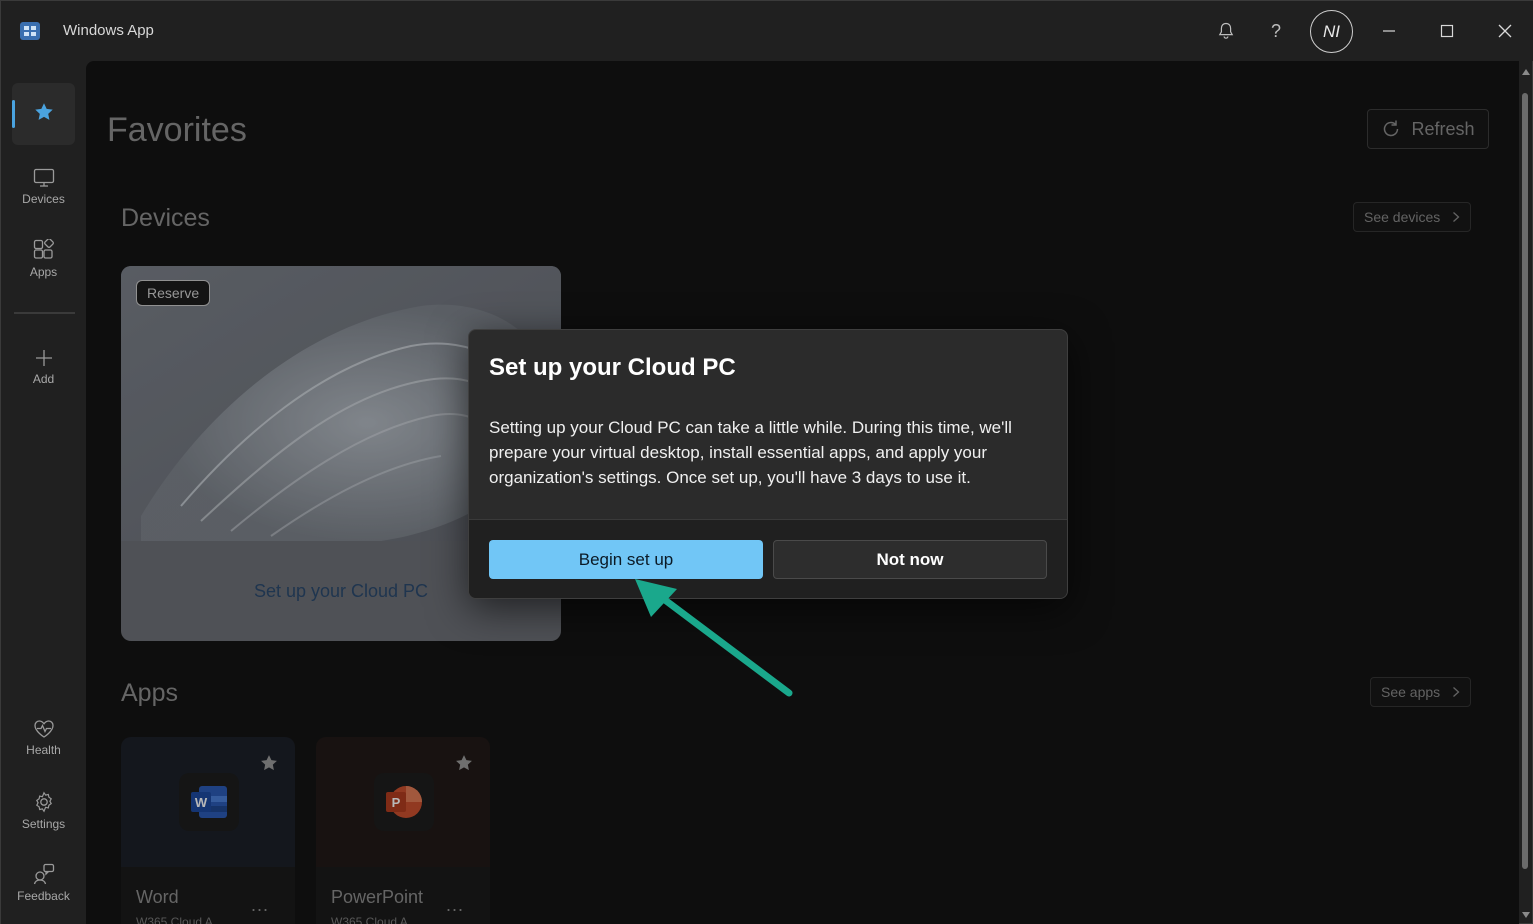 This screenshot has height=924, width=1533. Describe the element at coordinates (43, 379) in the screenshot. I see `nav-item-label: Add` at that location.